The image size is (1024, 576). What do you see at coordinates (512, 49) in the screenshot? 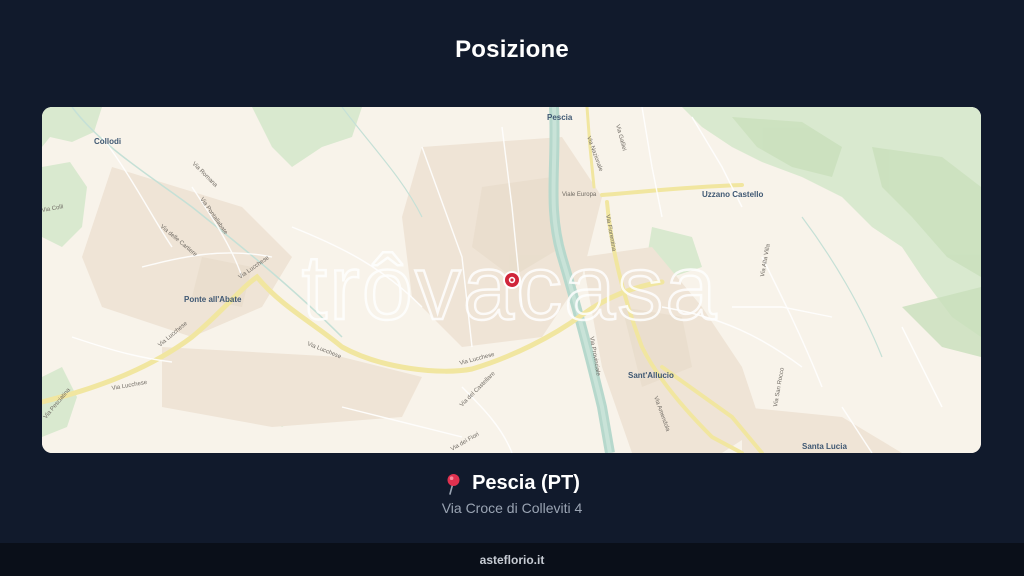
I see `page-title: Posizione` at bounding box center [512, 49].